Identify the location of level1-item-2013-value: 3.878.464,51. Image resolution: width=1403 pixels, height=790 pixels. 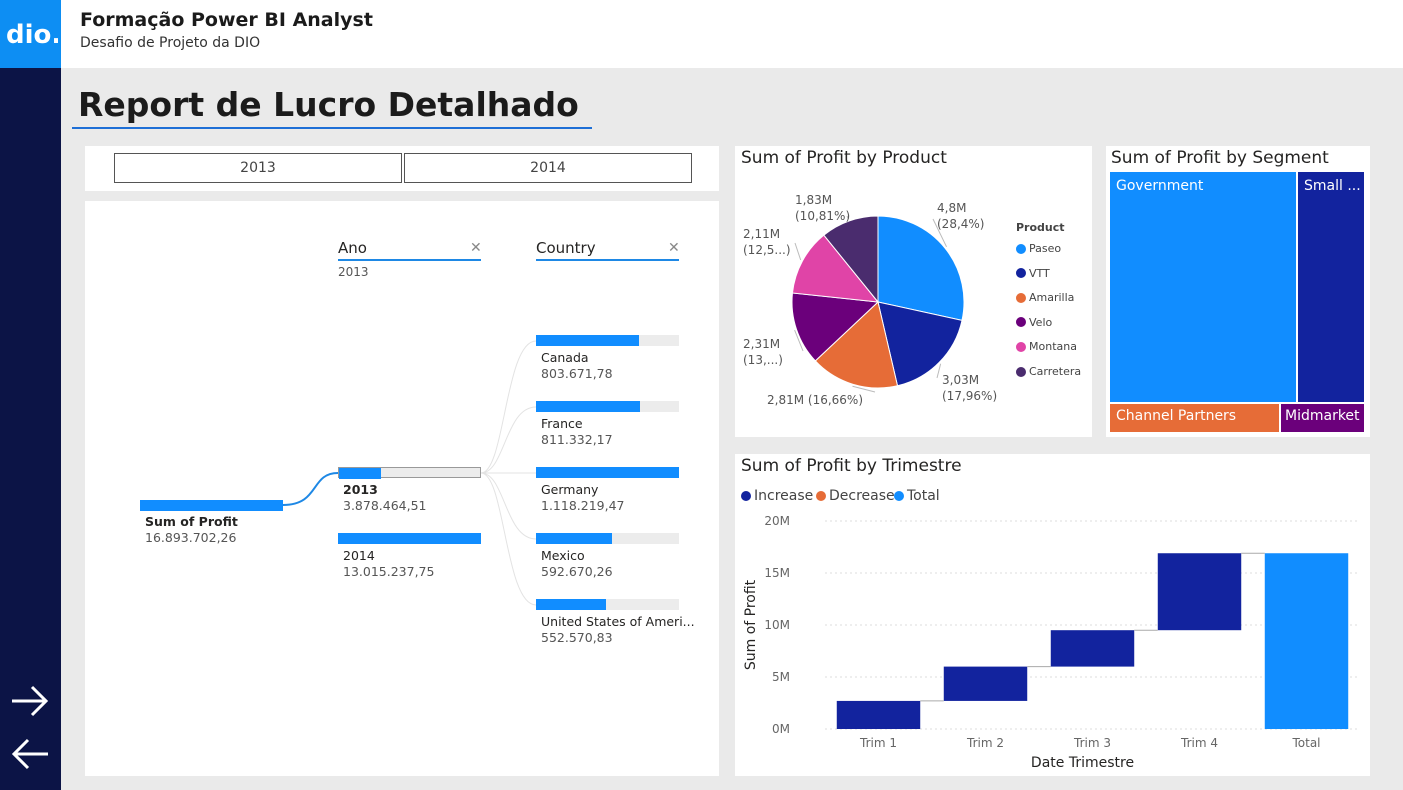
(385, 505).